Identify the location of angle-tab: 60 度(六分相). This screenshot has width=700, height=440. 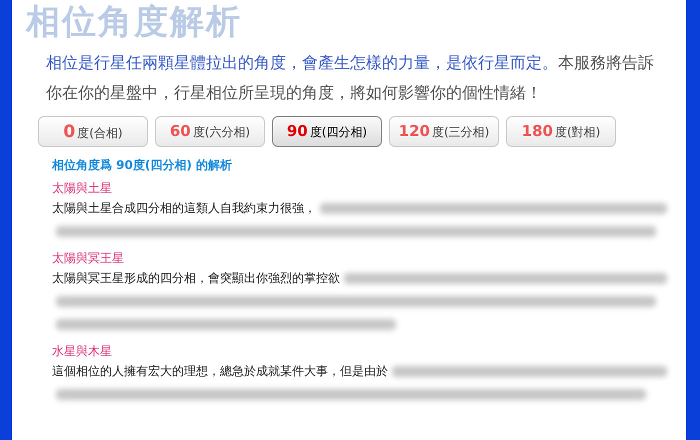
(210, 131).